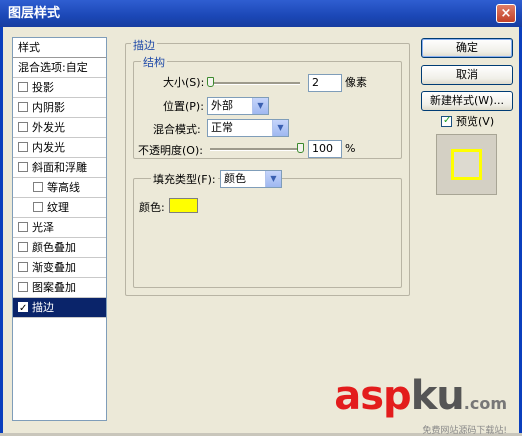 The width and height of the screenshot is (522, 436). I want to click on blend-mode-select-value: 正常, so click(222, 127).